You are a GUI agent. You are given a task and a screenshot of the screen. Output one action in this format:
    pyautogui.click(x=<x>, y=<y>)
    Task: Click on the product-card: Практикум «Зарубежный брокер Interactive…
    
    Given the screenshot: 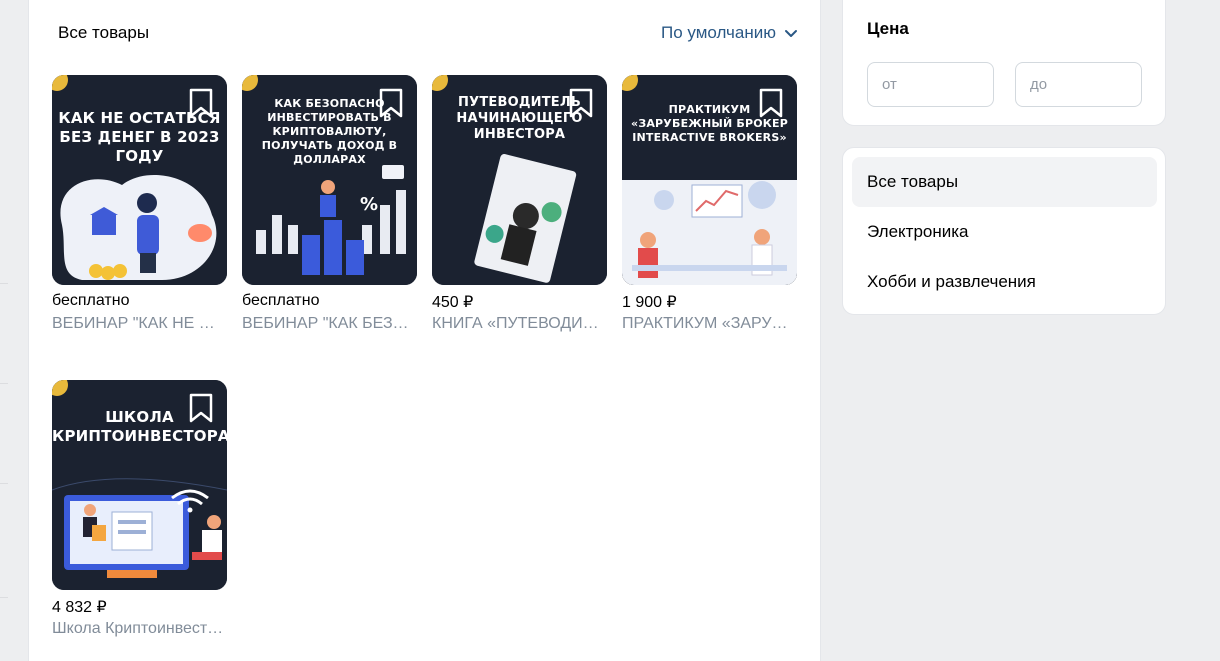 What is the action you would take?
    pyautogui.click(x=709, y=204)
    